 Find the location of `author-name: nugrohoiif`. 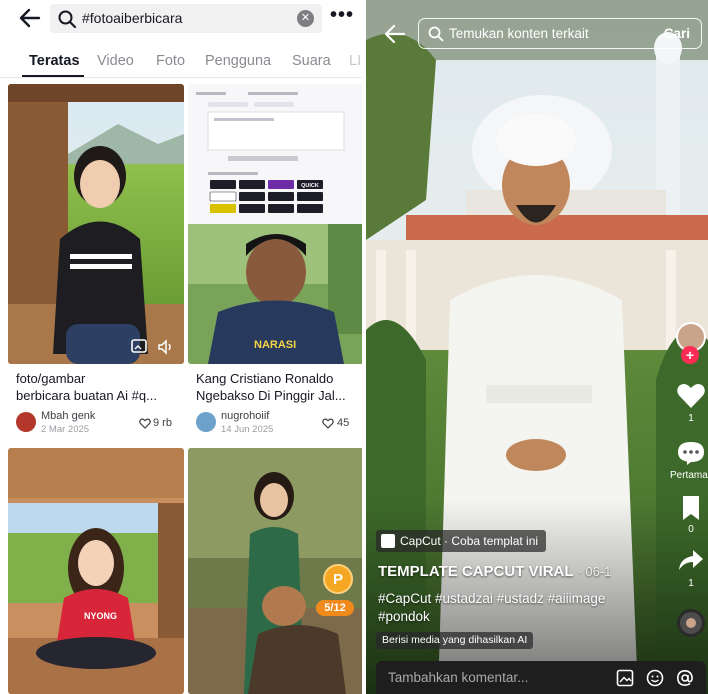

author-name: nugrohoiif is located at coordinates (245, 416).